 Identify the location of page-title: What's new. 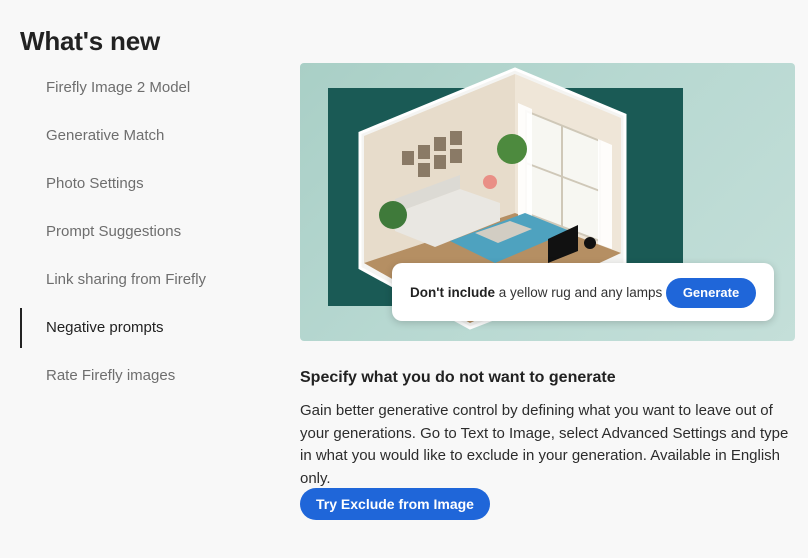
(90, 41).